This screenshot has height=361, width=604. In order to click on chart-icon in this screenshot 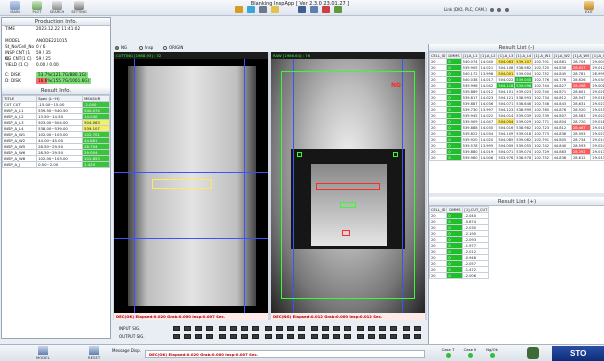, I will do `click(338, 9)`.